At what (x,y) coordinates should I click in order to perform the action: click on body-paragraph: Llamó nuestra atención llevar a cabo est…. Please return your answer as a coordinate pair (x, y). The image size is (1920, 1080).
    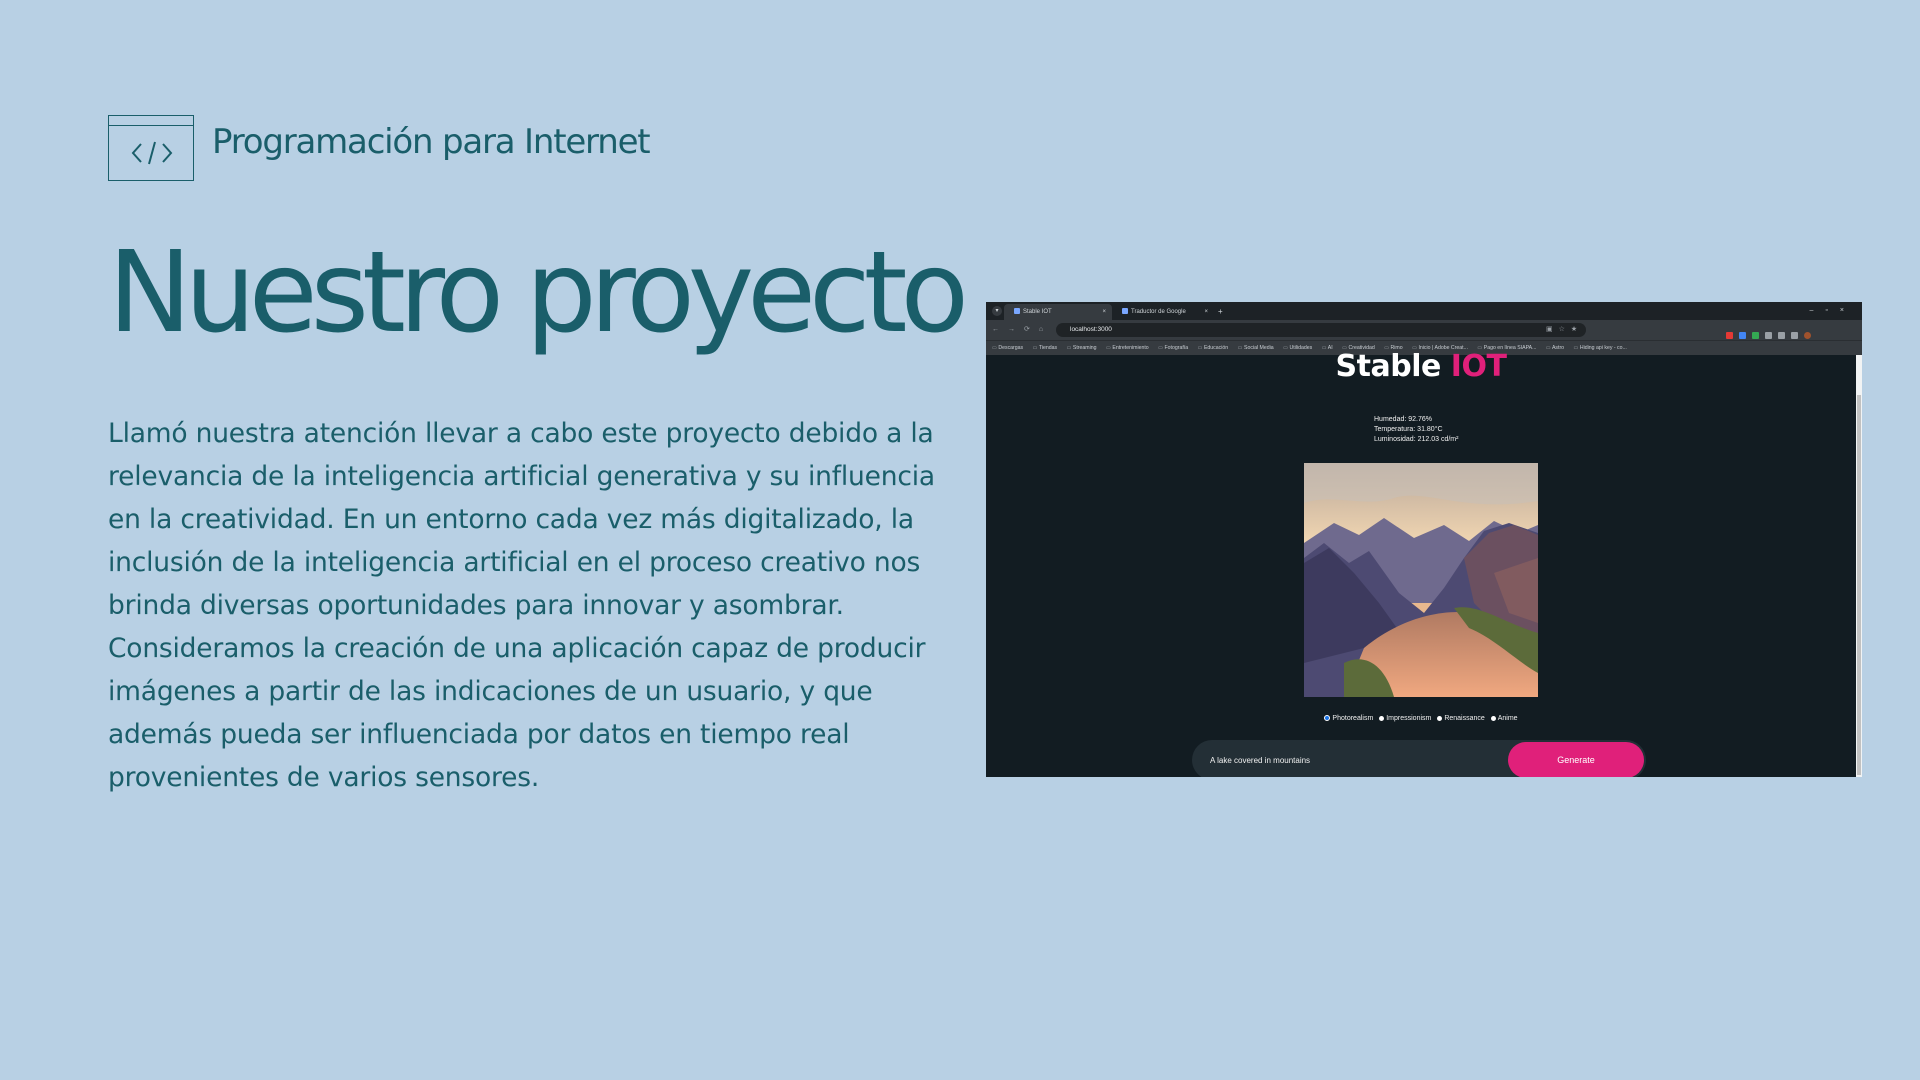
    Looking at the image, I should click on (521, 605).